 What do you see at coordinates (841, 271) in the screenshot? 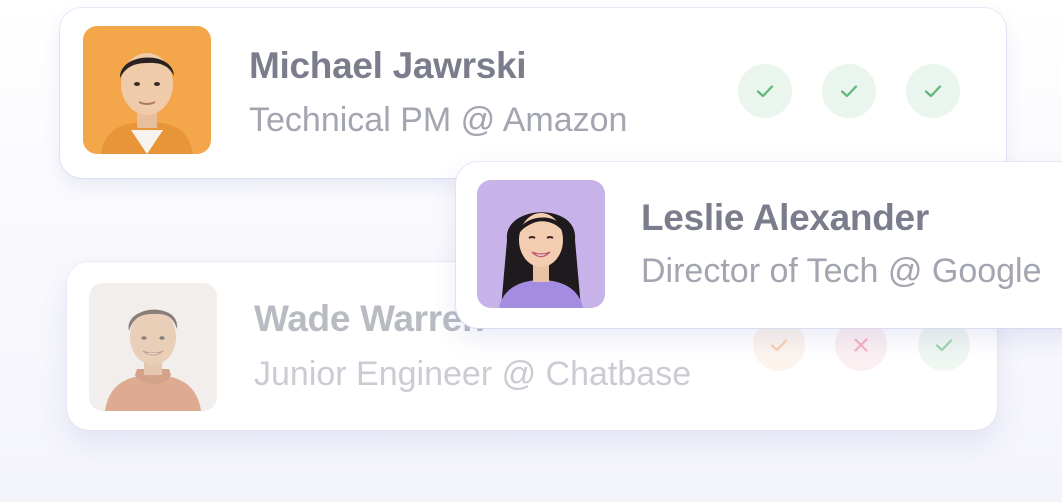
I see `candidate-role: Director of Tech @ Google` at bounding box center [841, 271].